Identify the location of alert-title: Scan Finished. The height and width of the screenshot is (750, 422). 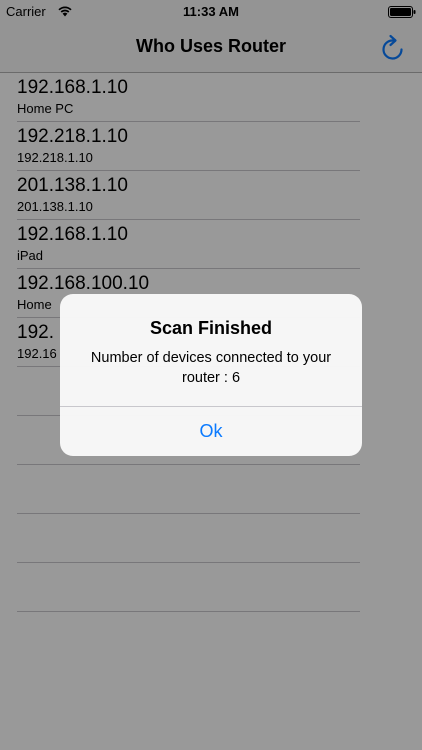
(211, 328).